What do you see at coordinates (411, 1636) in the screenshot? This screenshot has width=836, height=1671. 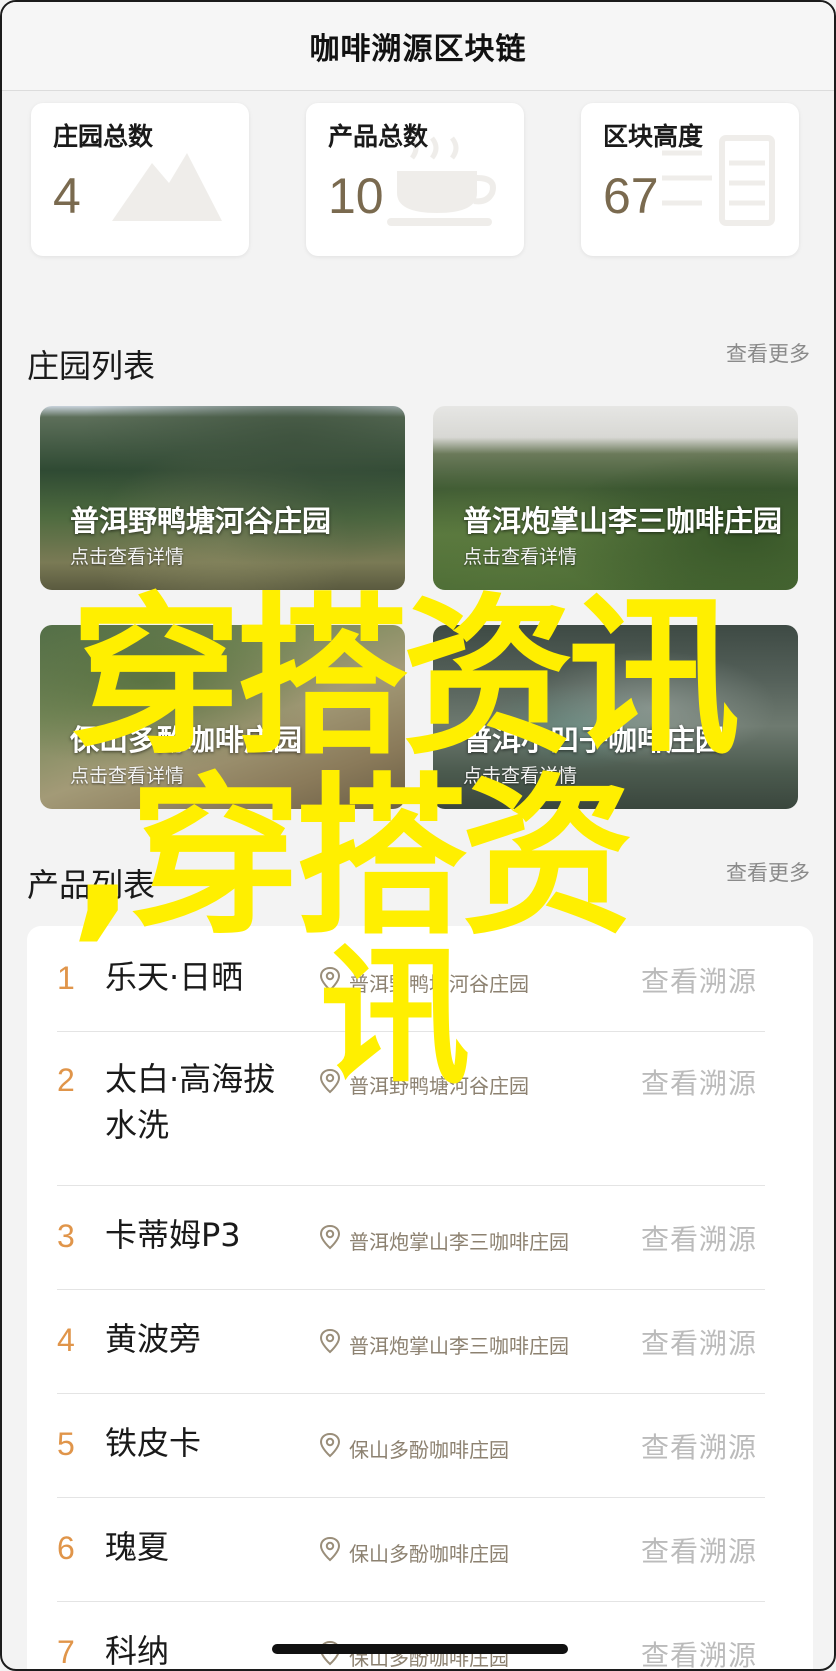 I see `list-item: 7 科纳 保山多酚咖啡庄园 查看溯源` at bounding box center [411, 1636].